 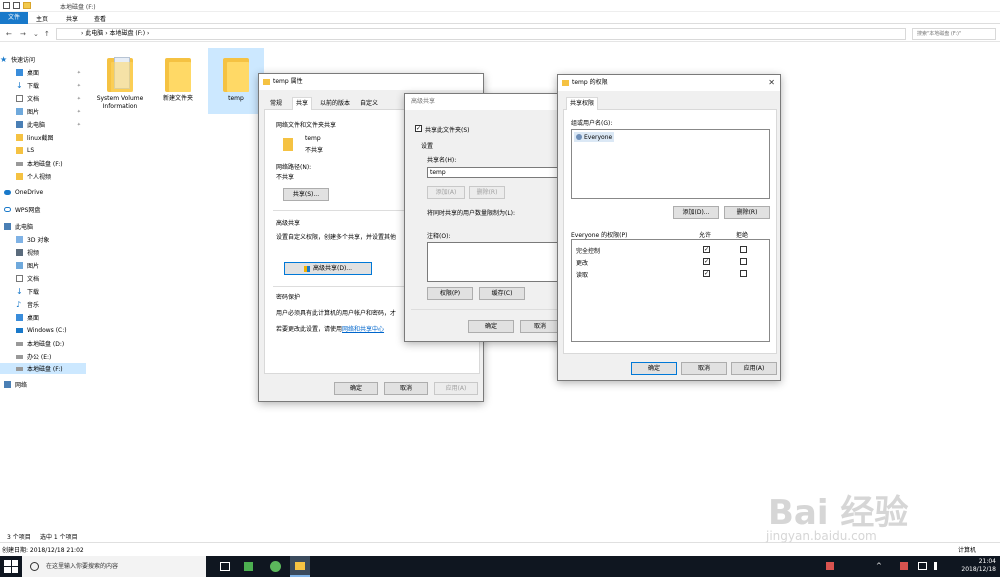 What do you see at coordinates (285, 177) in the screenshot?
I see `net-path-value: 不共享` at bounding box center [285, 177].